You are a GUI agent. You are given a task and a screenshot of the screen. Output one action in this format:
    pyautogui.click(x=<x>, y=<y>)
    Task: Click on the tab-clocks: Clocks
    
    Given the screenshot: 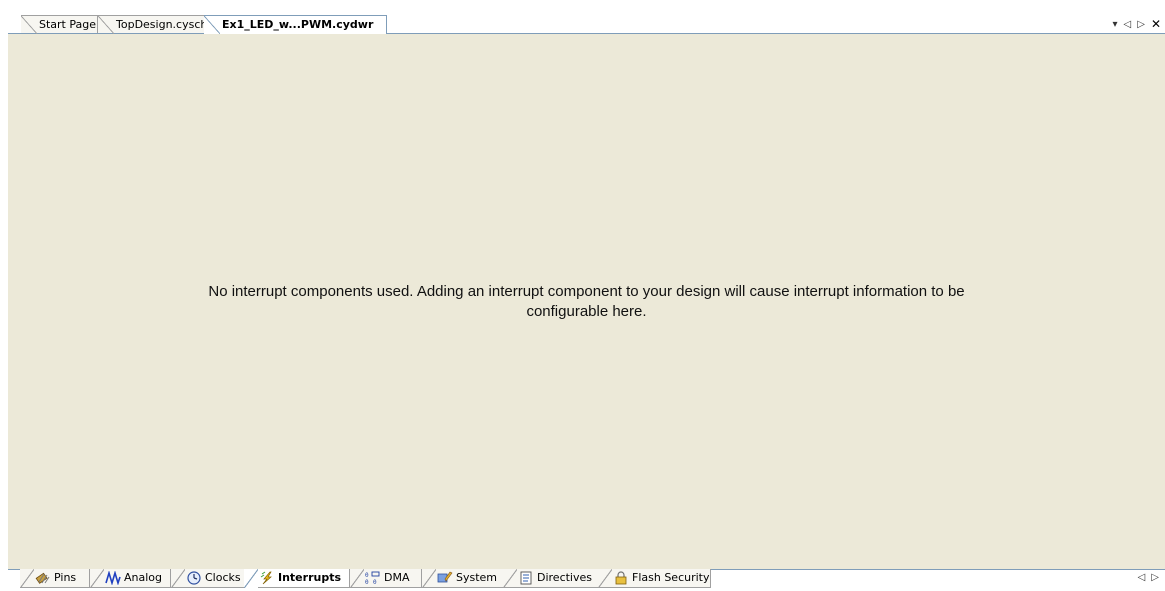 What is the action you would take?
    pyautogui.click(x=209, y=578)
    